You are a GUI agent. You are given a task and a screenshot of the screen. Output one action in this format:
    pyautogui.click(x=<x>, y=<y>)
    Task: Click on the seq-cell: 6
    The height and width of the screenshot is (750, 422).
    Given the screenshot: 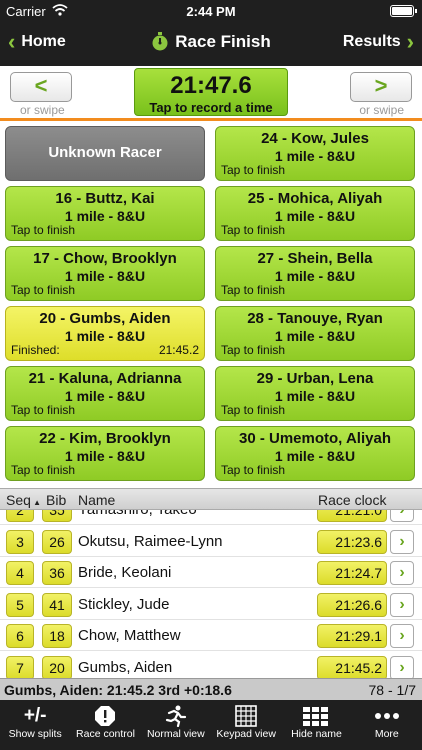 What is the action you would take?
    pyautogui.click(x=20, y=636)
    